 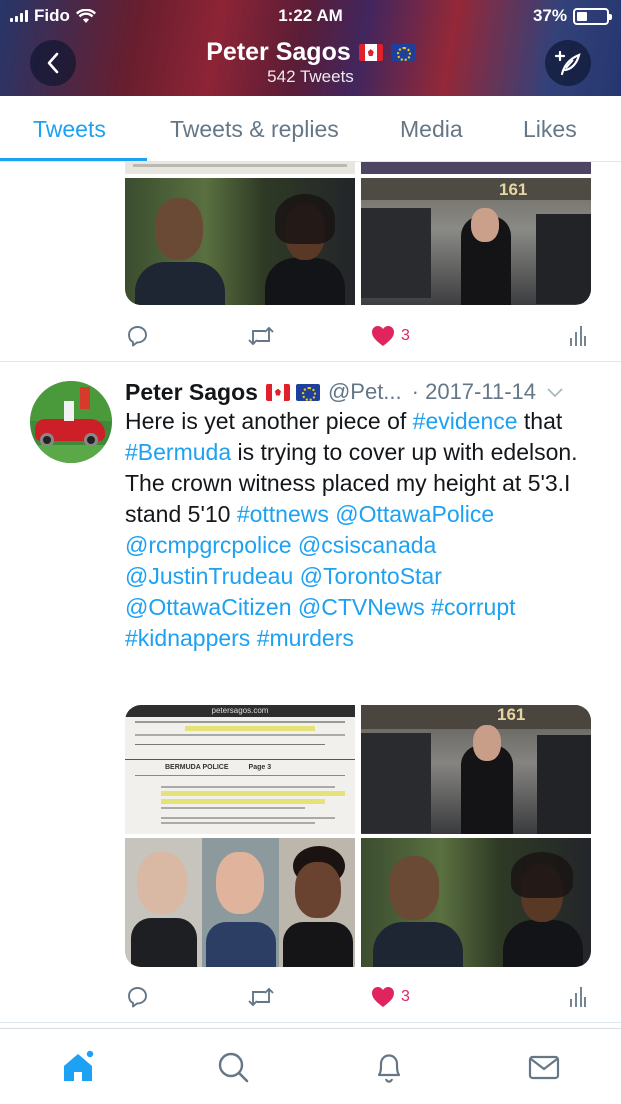 I want to click on tweet-header: Peter Sagos @Pet... · 2017-11-14, so click(x=360, y=392).